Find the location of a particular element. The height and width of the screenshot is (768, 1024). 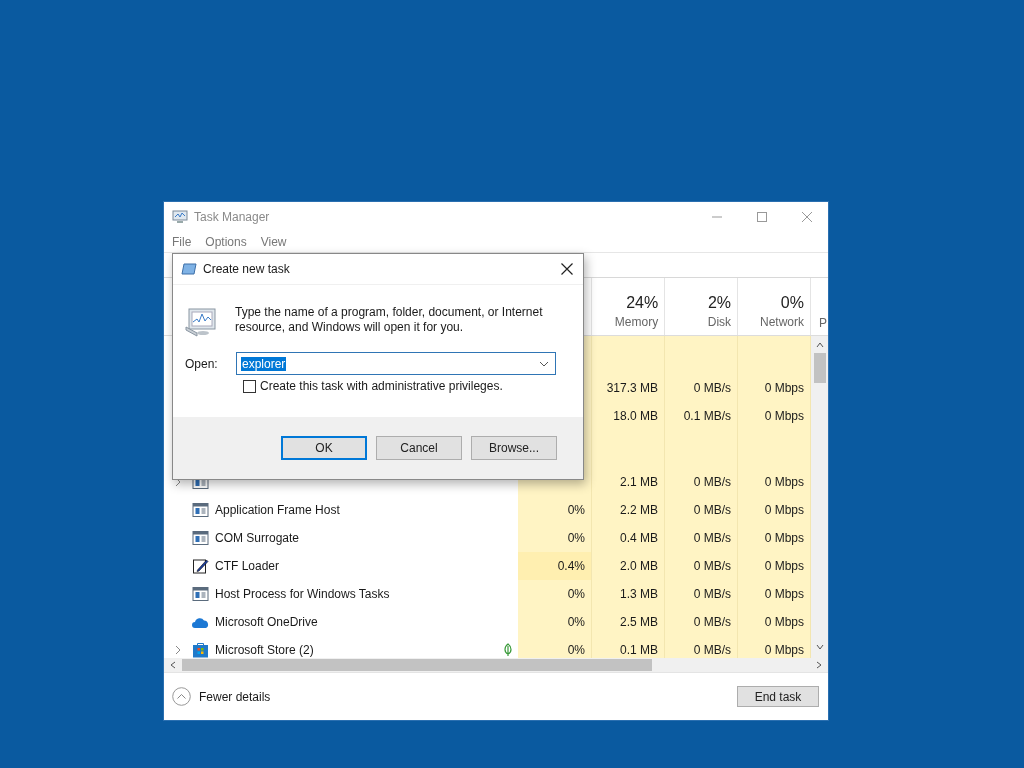

shopping-bag-icon is located at coordinates (200, 650).